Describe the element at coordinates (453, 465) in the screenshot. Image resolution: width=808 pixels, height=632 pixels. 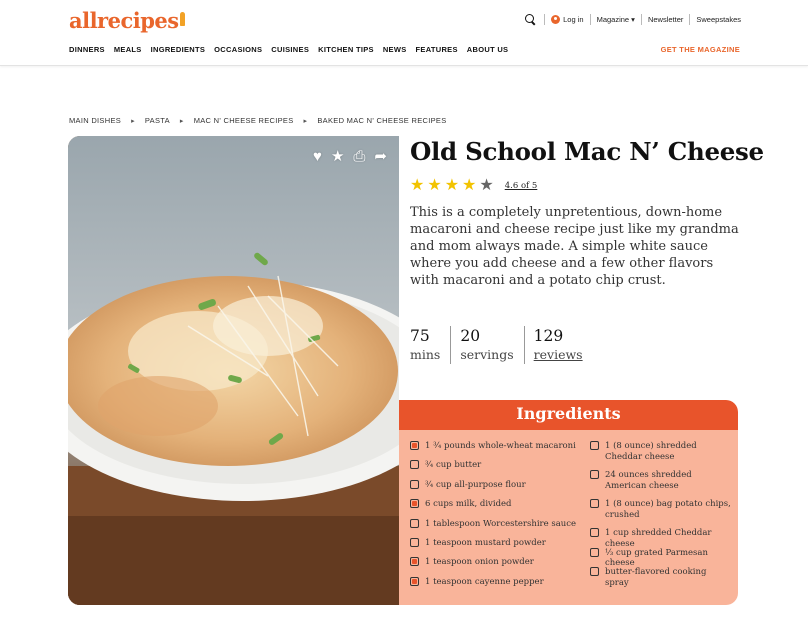
I see `ingredient-text: ¾ cup butter` at that location.